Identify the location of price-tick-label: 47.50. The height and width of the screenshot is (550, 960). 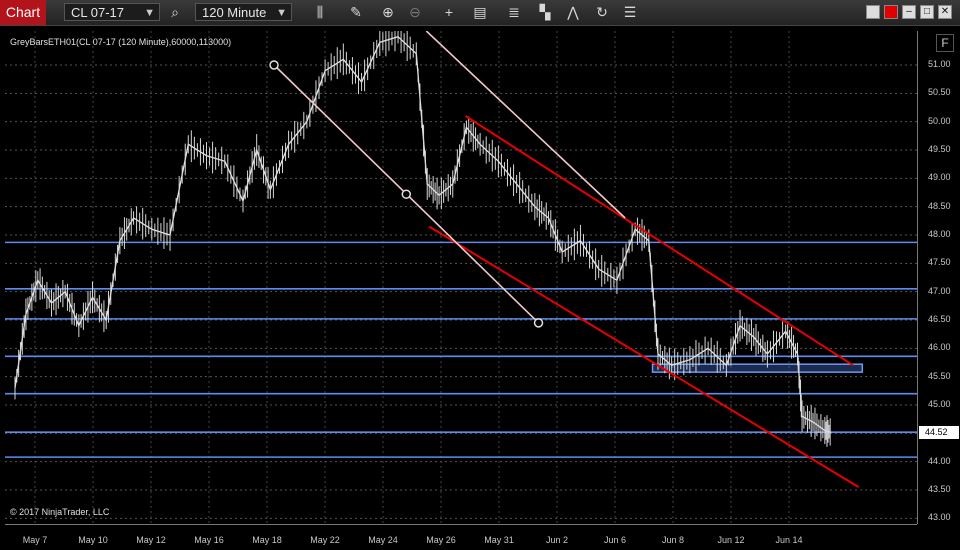
(939, 262).